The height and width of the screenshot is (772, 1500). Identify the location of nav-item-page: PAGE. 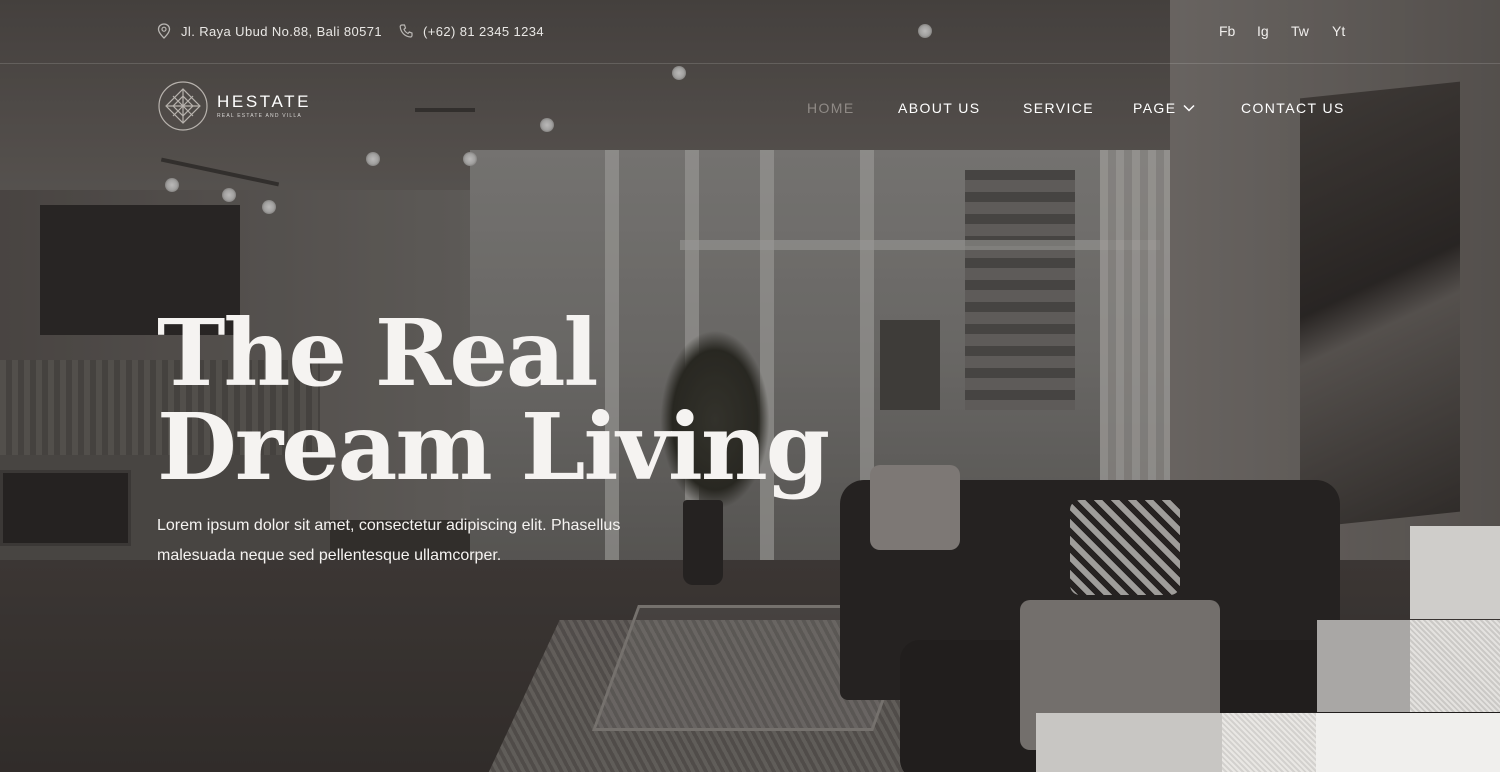
(1164, 108).